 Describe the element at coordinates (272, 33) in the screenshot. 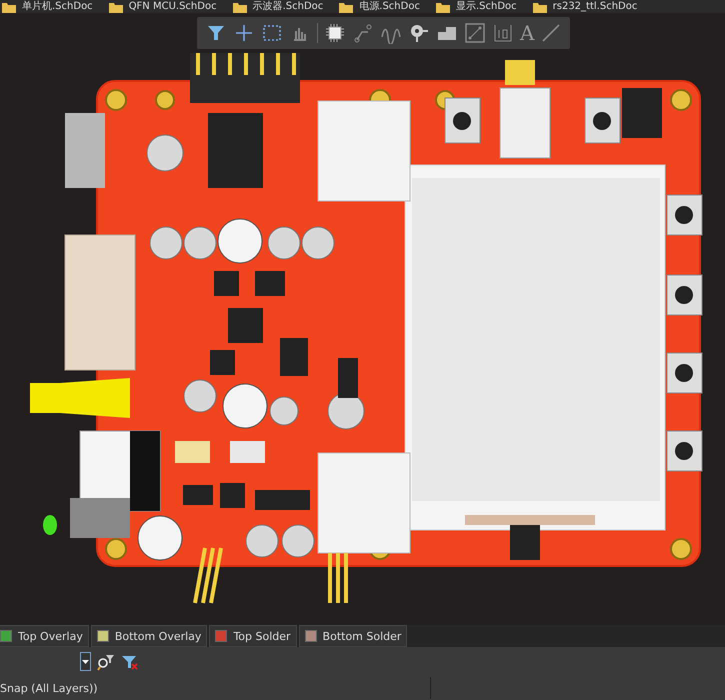

I see `selection-rectangle-icon` at that location.